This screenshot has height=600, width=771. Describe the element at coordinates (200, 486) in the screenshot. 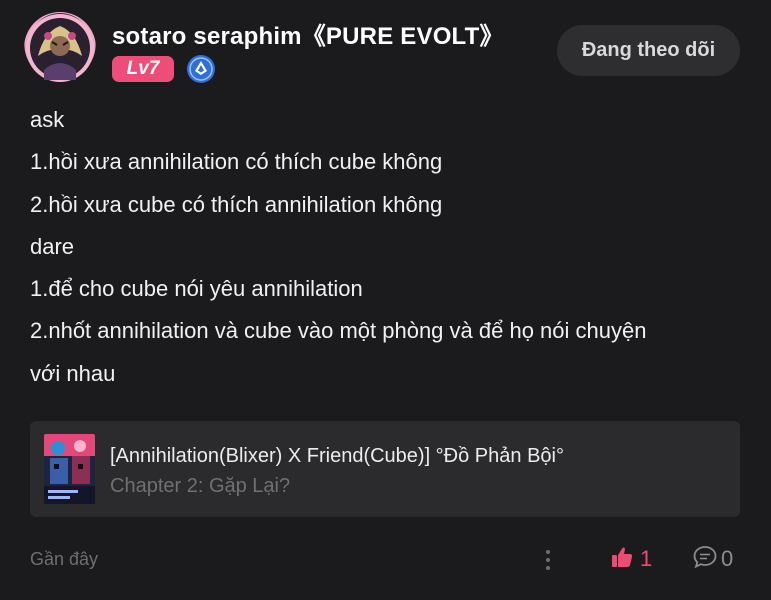

I see `story-chapter: Chapter 2: Gặp Lại?` at that location.